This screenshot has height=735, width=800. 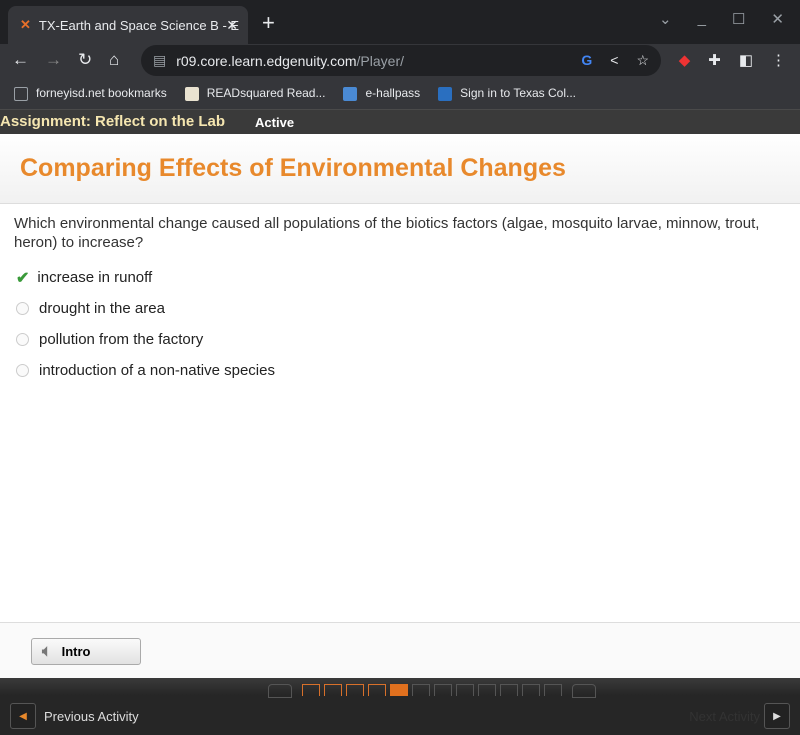 I want to click on tab-title: TX-Earth and Space Science B - E, so click(x=139, y=25).